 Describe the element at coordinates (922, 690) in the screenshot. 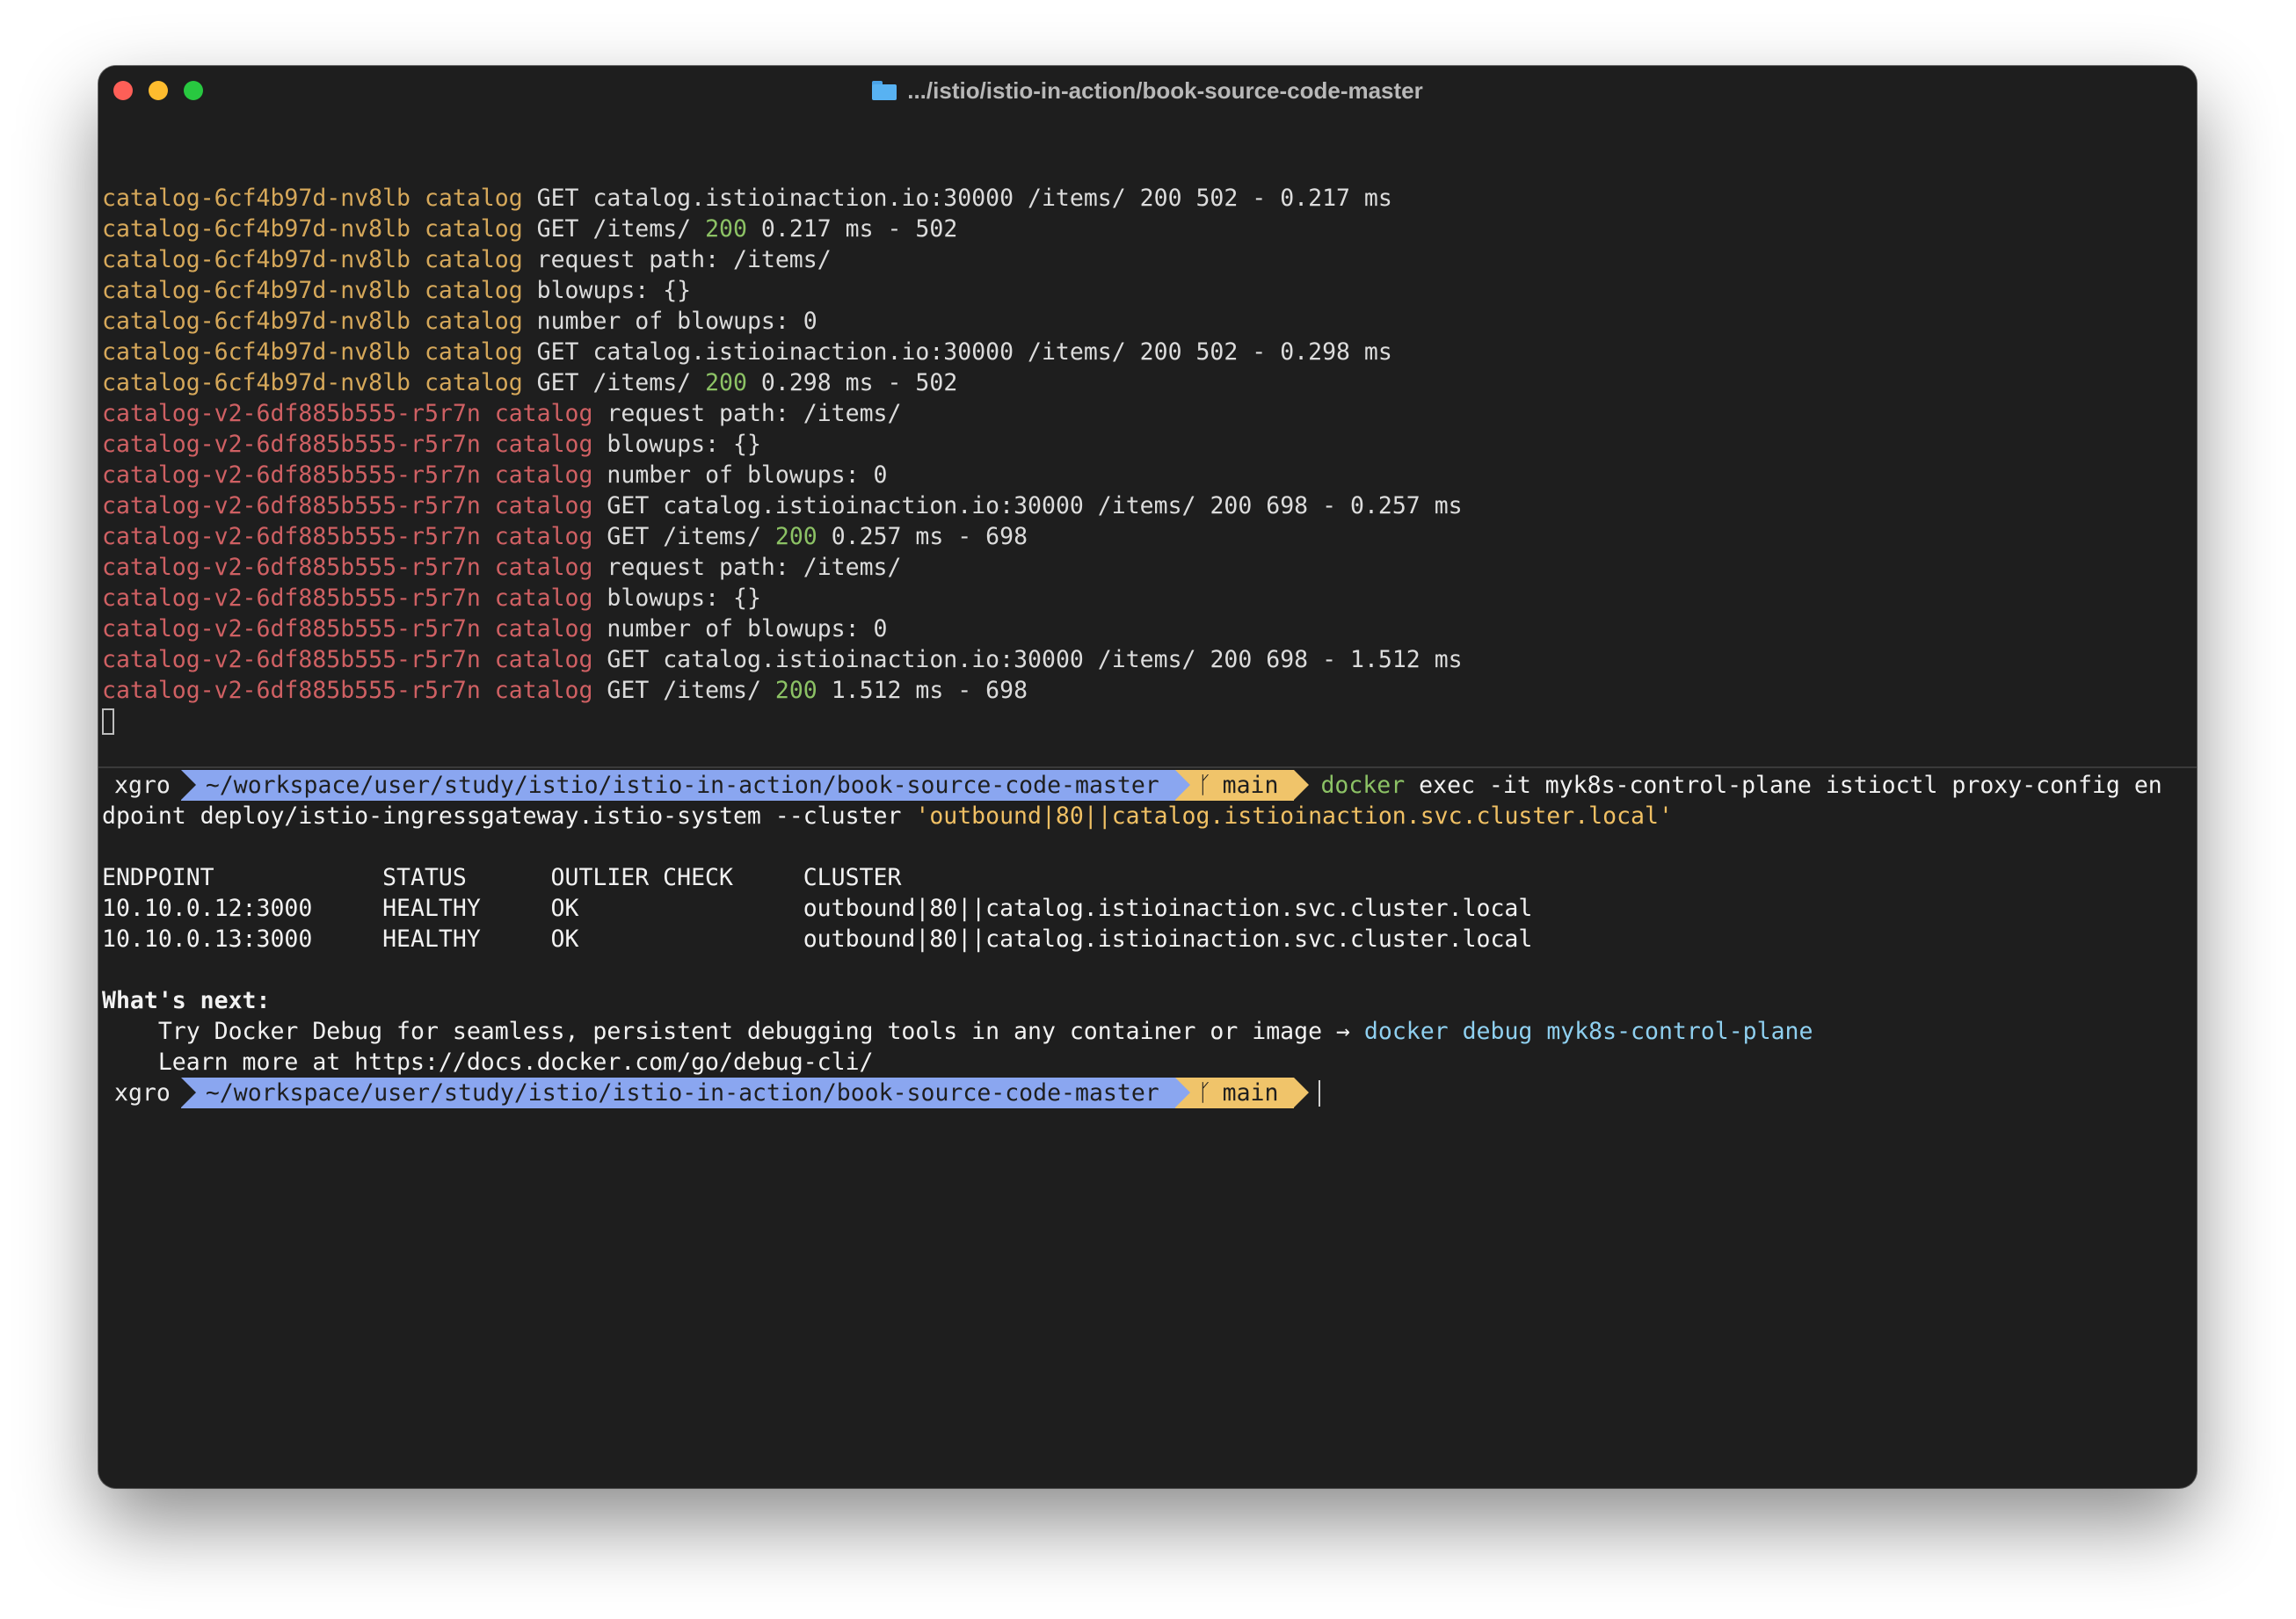

I see `log-message-tail: 1.512 ms - 698` at that location.